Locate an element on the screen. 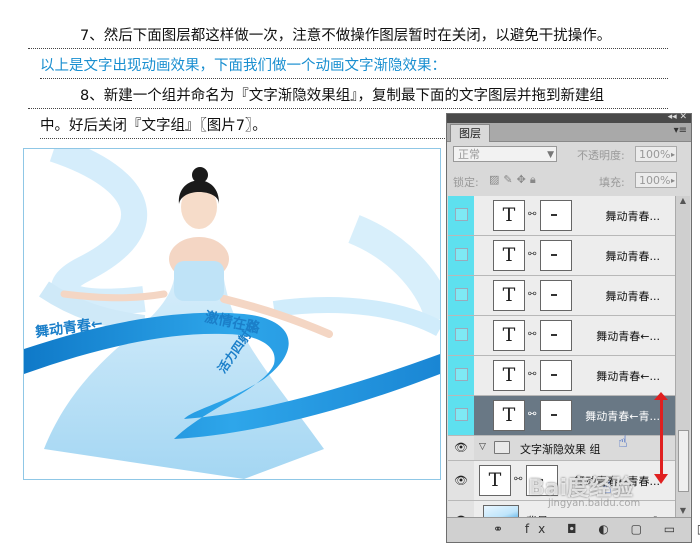 Image resolution: width=700 pixels, height=548 pixels. collapse-icon: ◂◂ ✕ is located at coordinates (677, 117).